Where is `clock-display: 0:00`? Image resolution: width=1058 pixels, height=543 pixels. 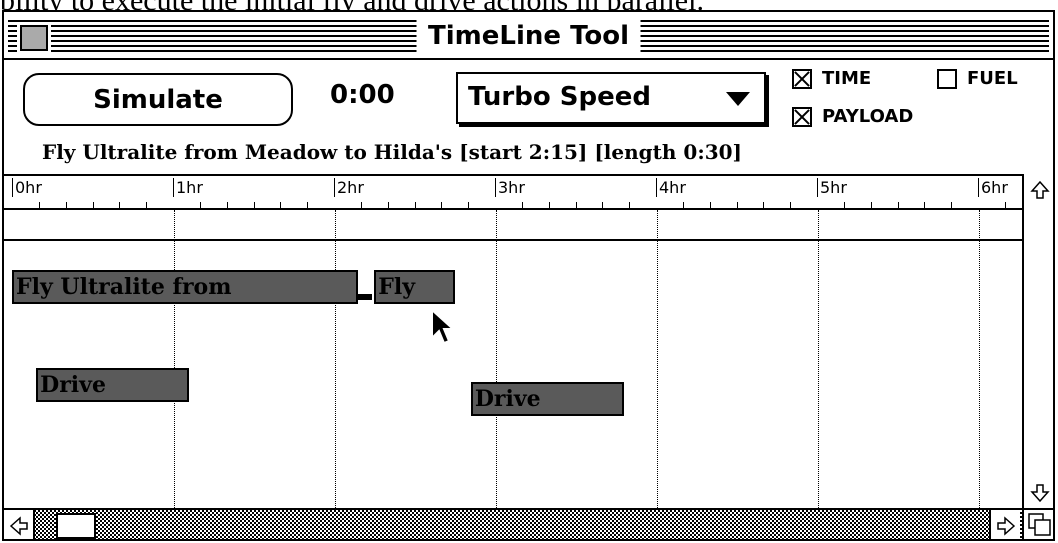 clock-display: 0:00 is located at coordinates (362, 95).